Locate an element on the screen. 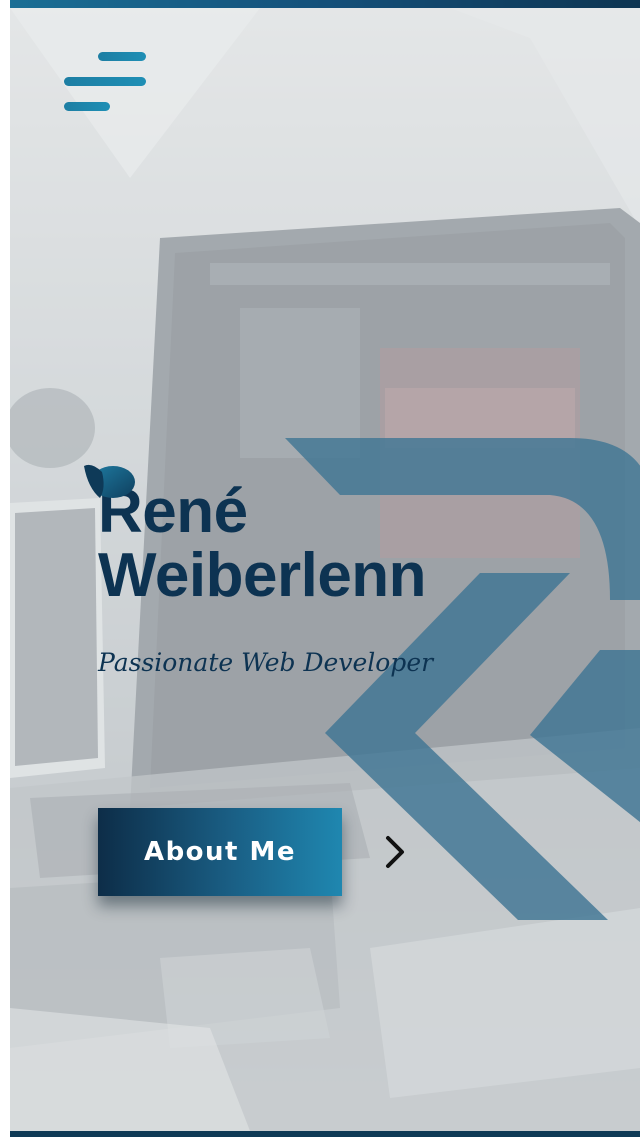  menu-line-top is located at coordinates (122, 56).